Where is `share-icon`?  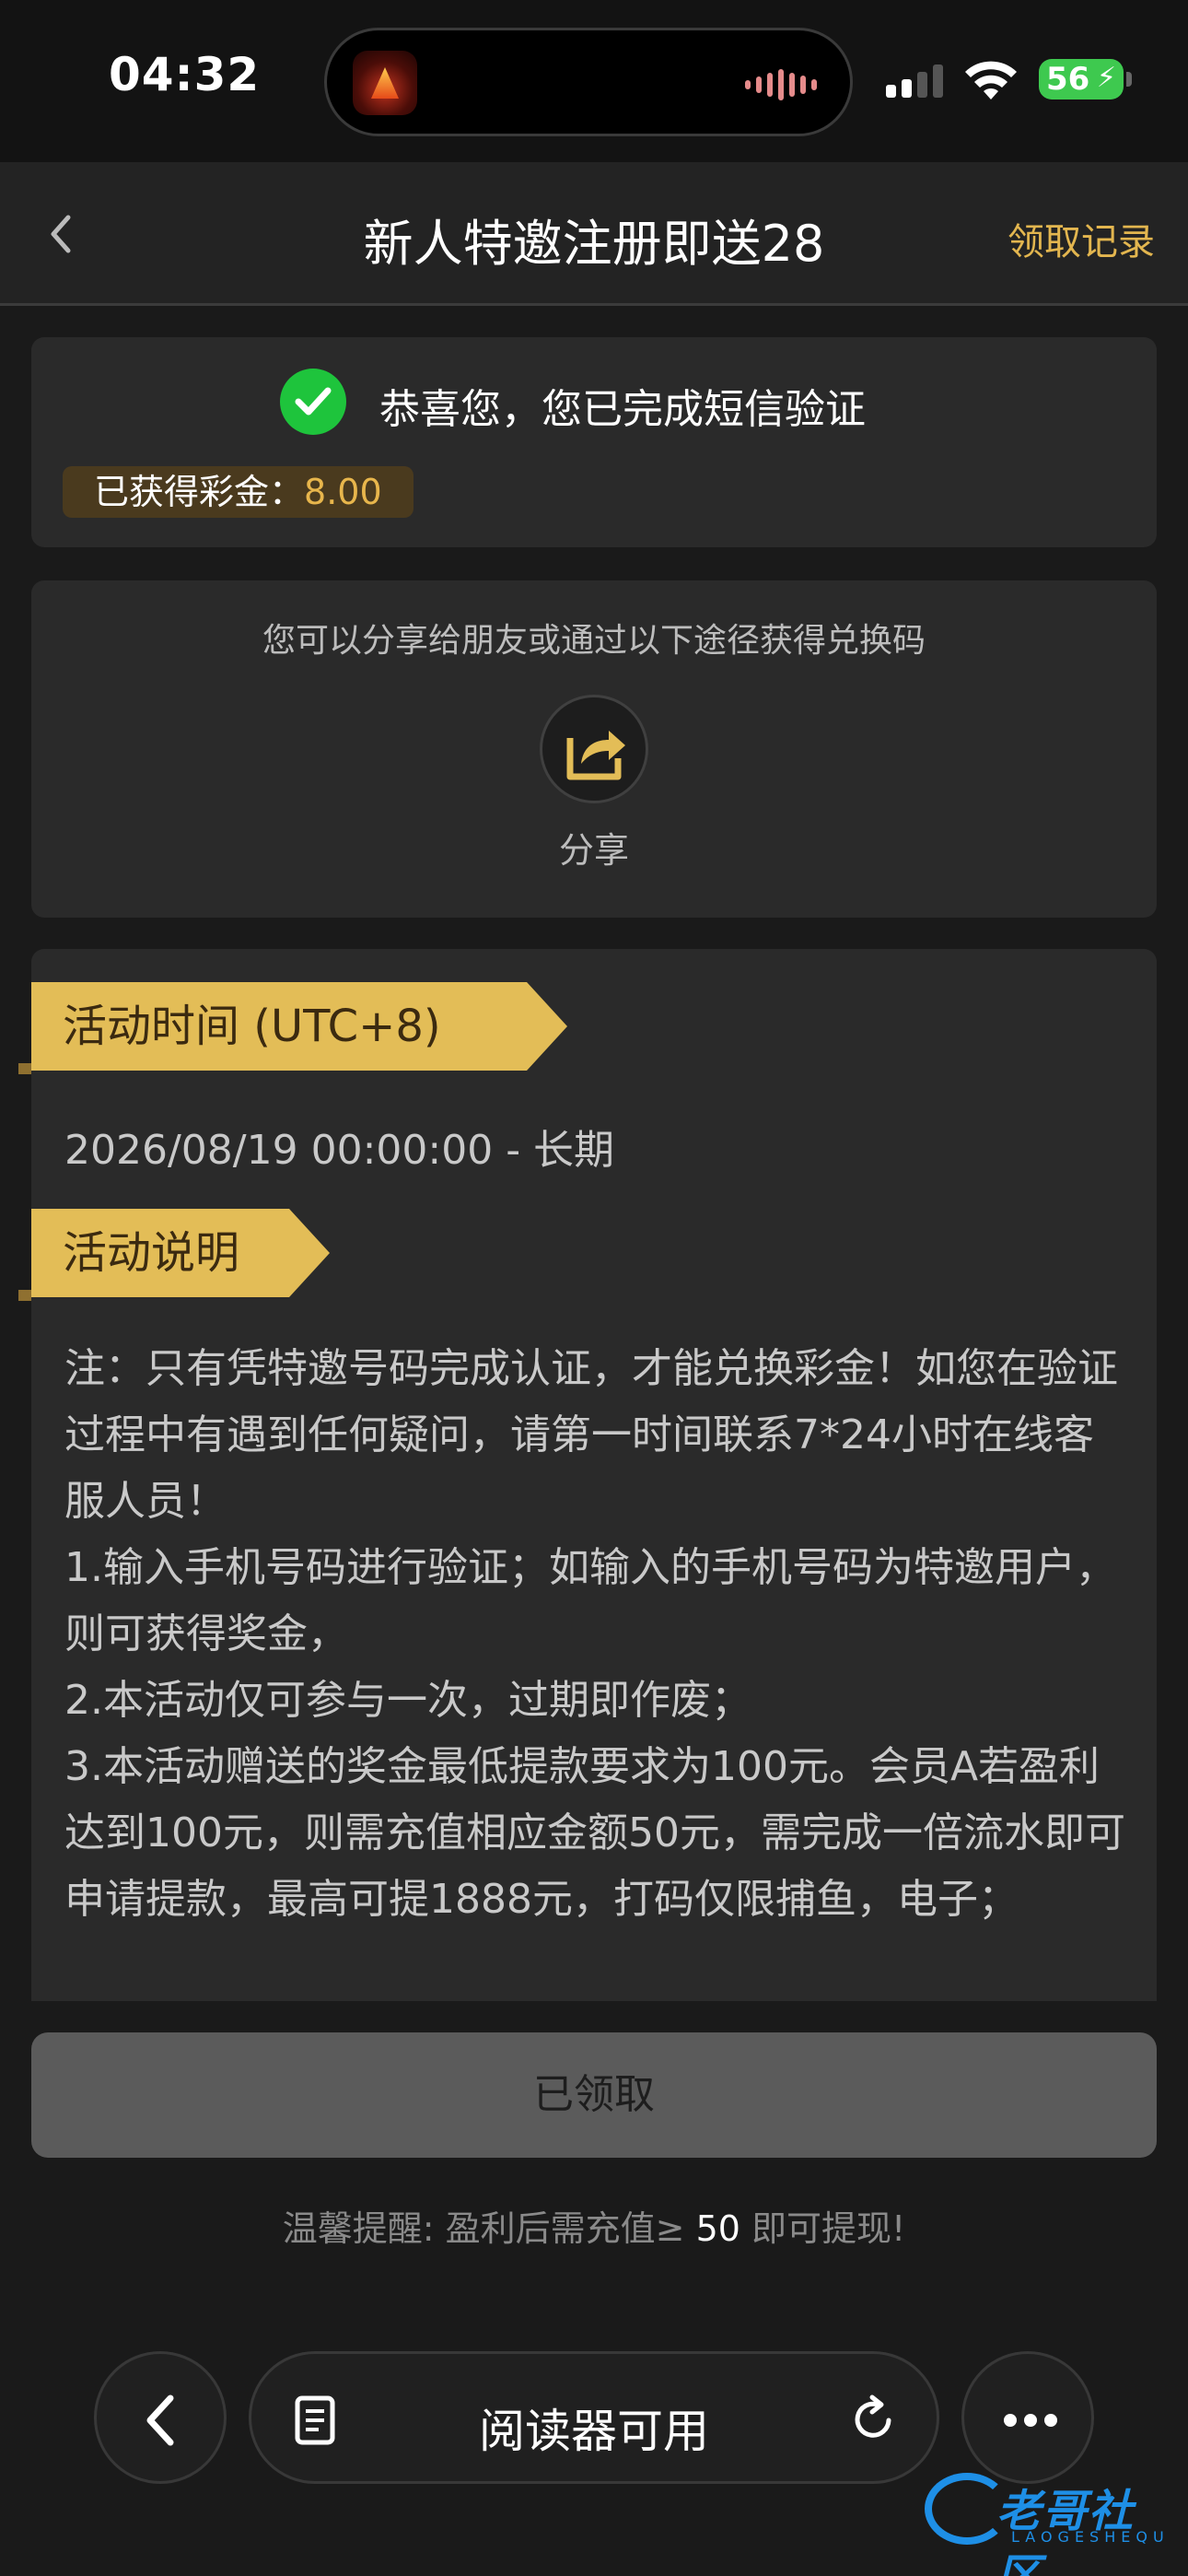 share-icon is located at coordinates (595, 755).